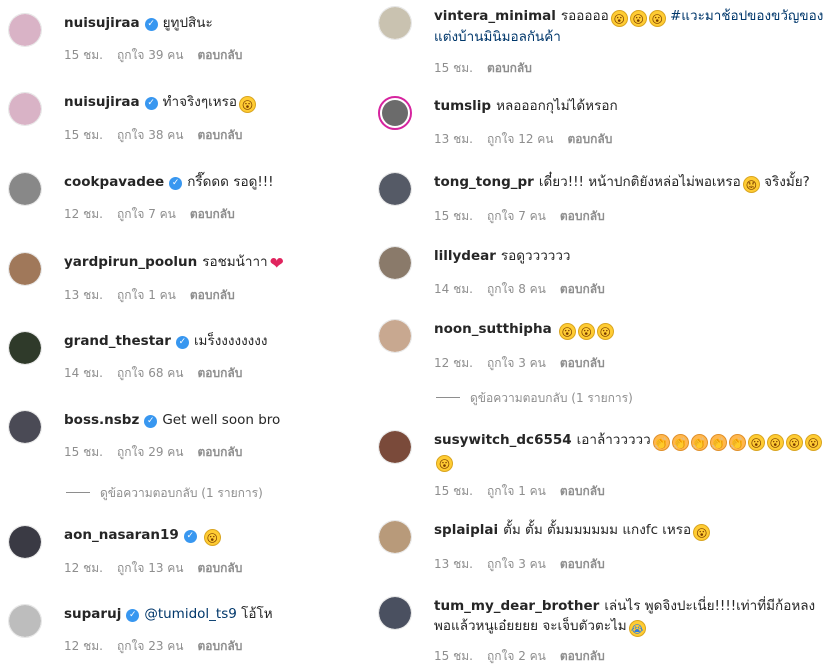 The width and height of the screenshot is (840, 672). Describe the element at coordinates (493, 329) in the screenshot. I see `comment-username: noon_sutthipha` at that location.